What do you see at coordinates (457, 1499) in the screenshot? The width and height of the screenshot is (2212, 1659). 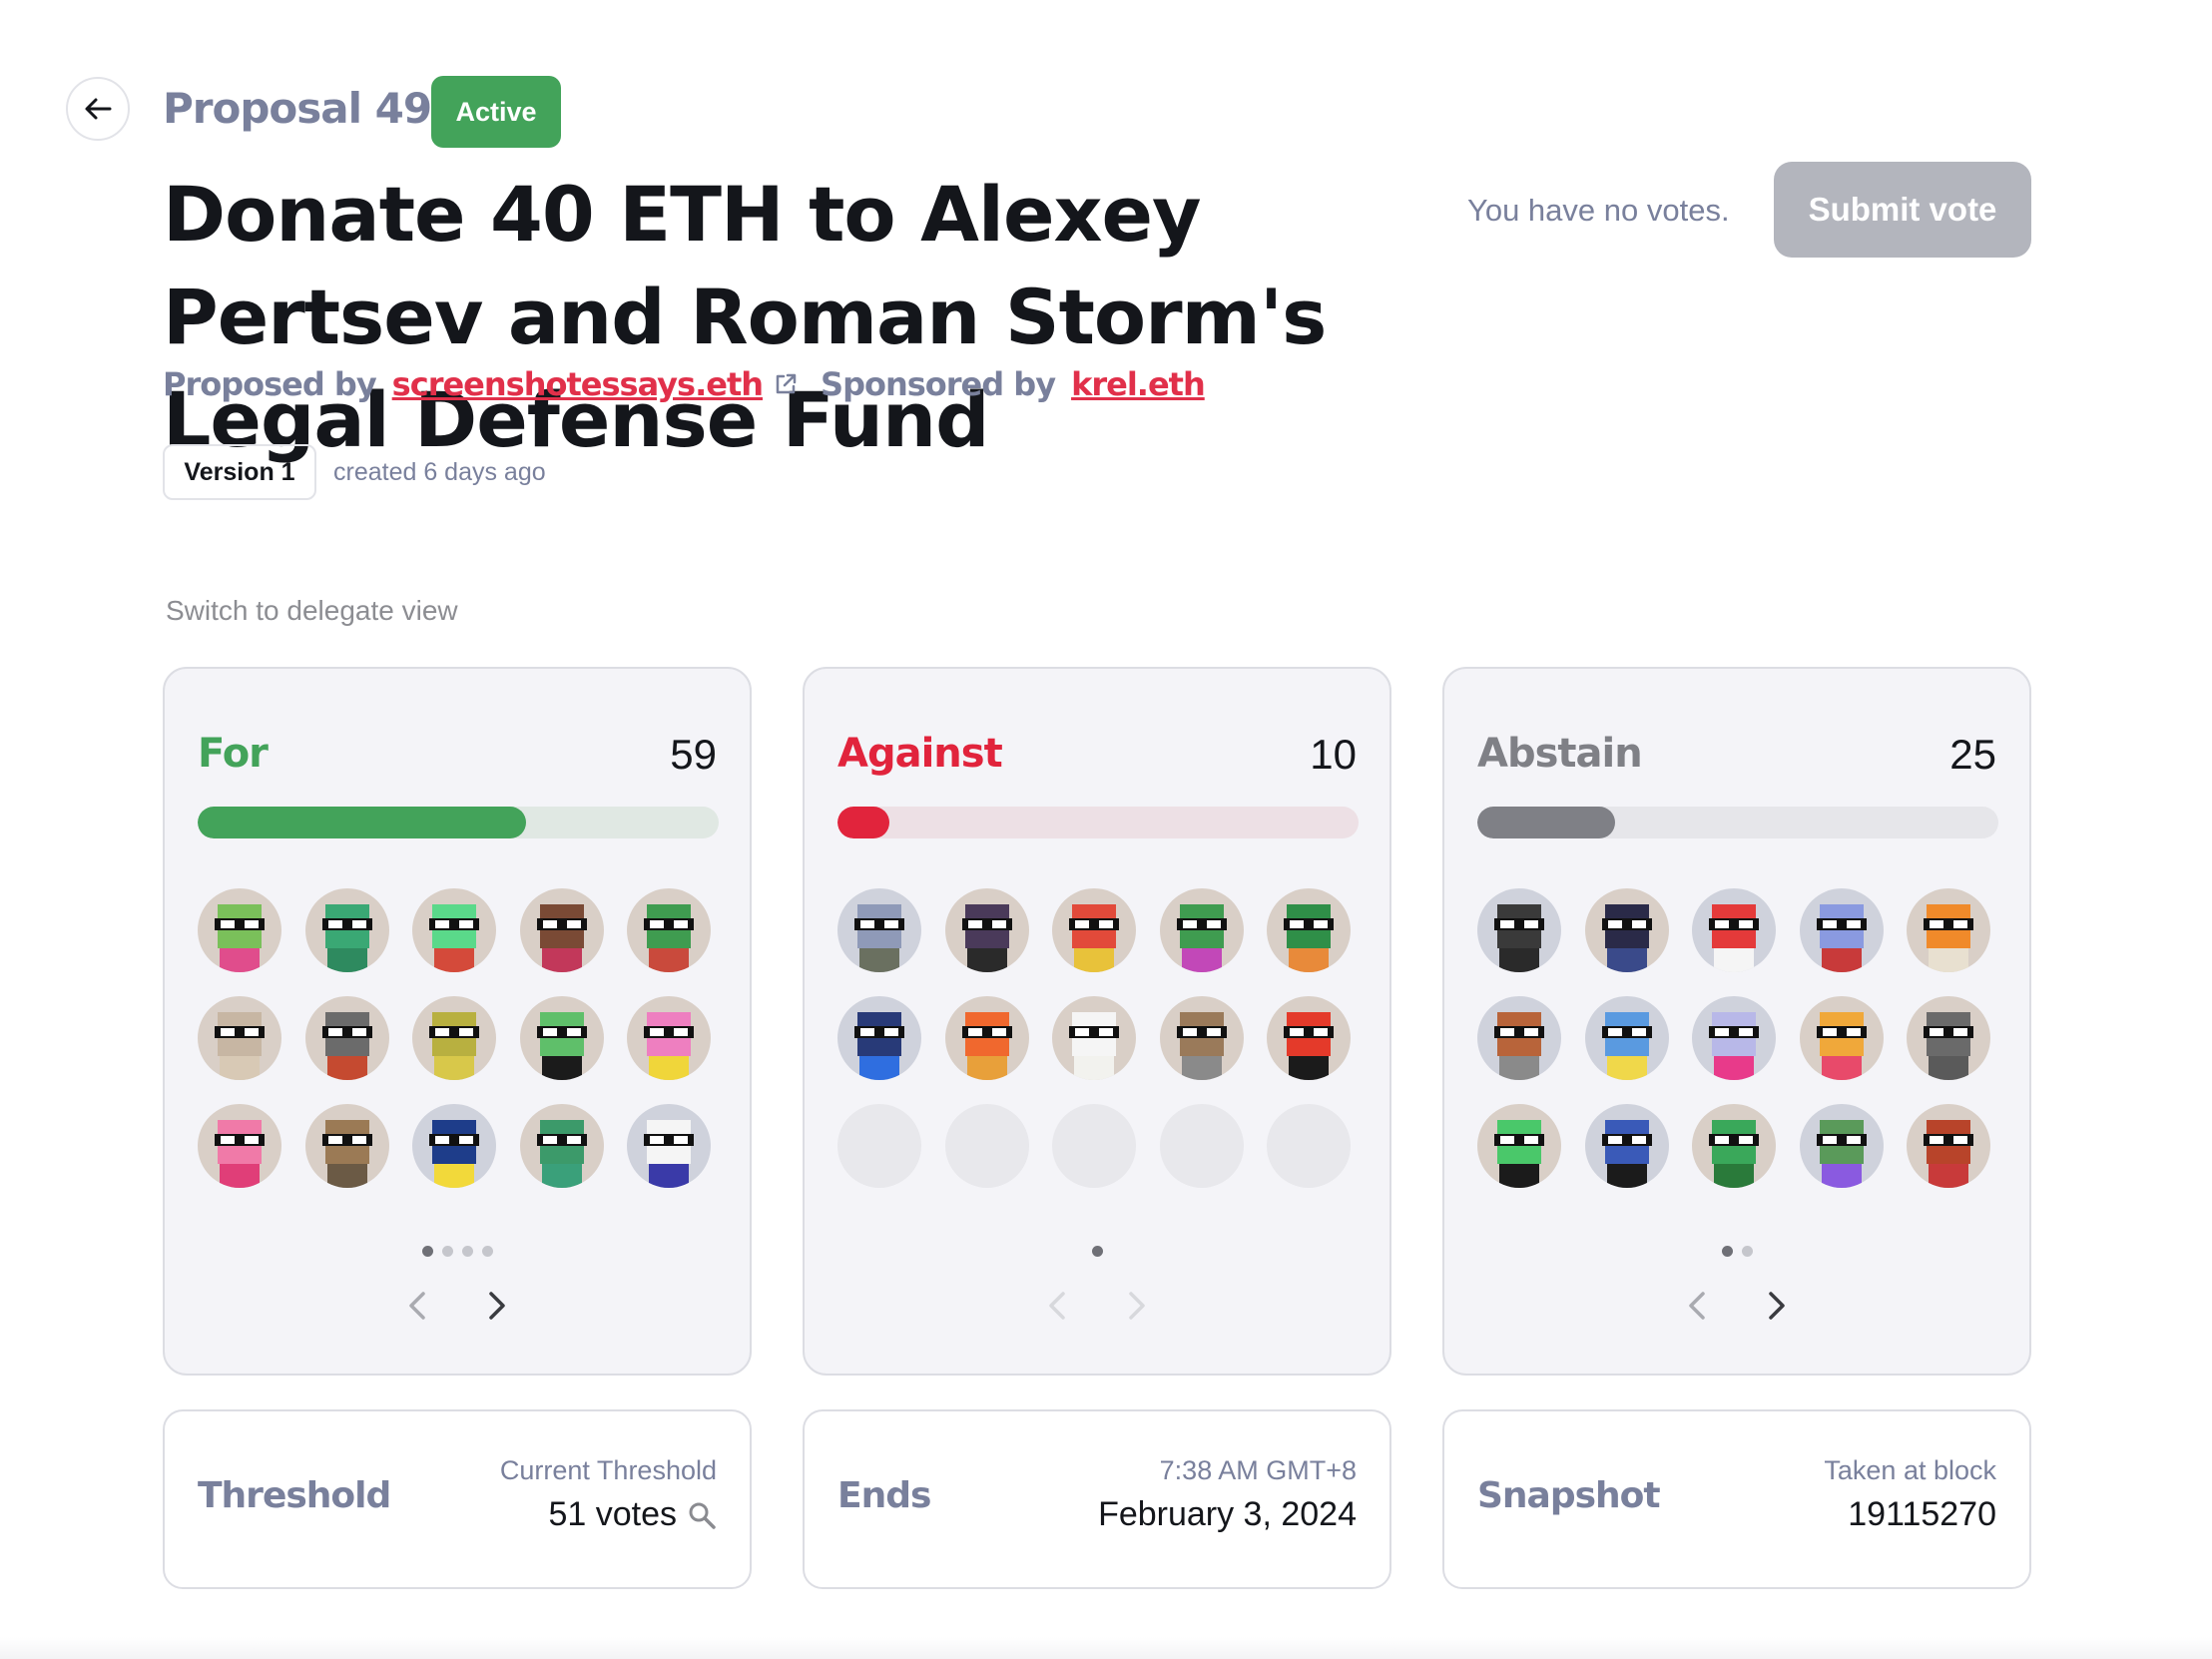 I see `threshold-card: Threshold Current Threshold 51 votes` at bounding box center [457, 1499].